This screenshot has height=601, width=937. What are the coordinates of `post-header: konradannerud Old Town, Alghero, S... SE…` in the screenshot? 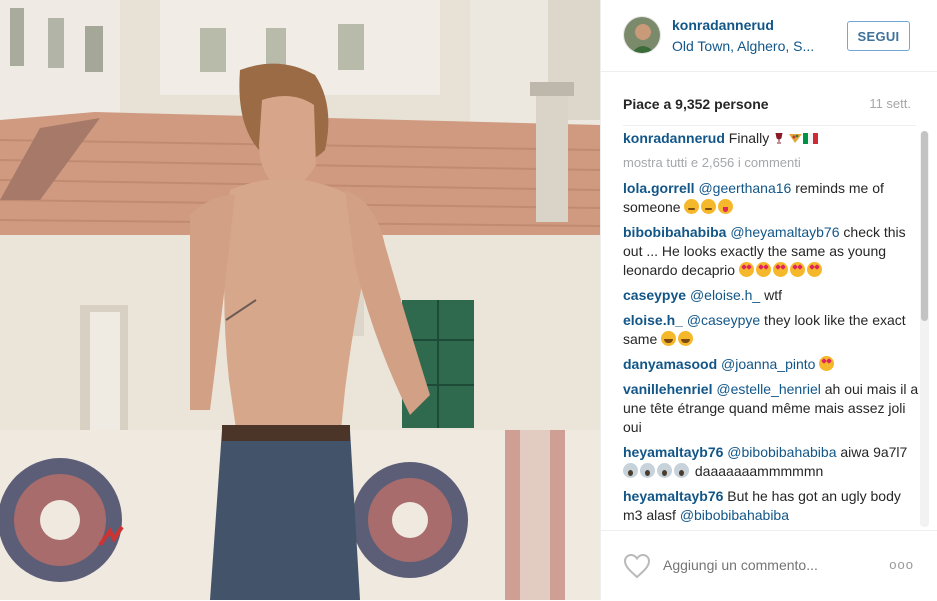 It's located at (769, 36).